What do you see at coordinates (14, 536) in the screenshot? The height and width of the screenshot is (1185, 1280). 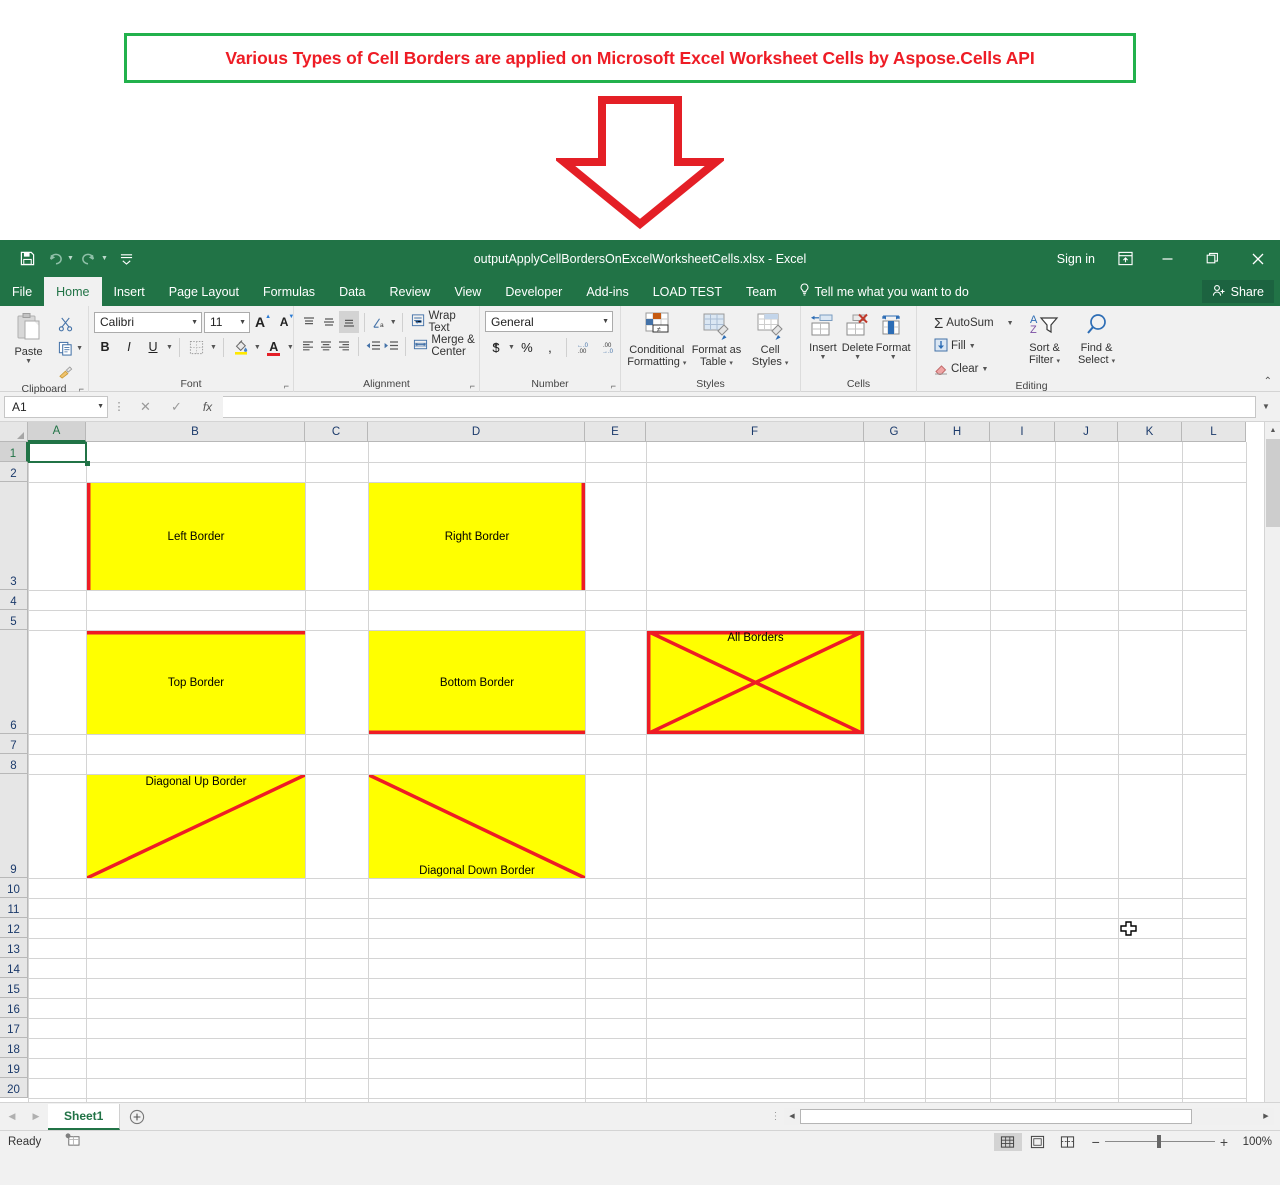 I see `row-header-3: 3` at bounding box center [14, 536].